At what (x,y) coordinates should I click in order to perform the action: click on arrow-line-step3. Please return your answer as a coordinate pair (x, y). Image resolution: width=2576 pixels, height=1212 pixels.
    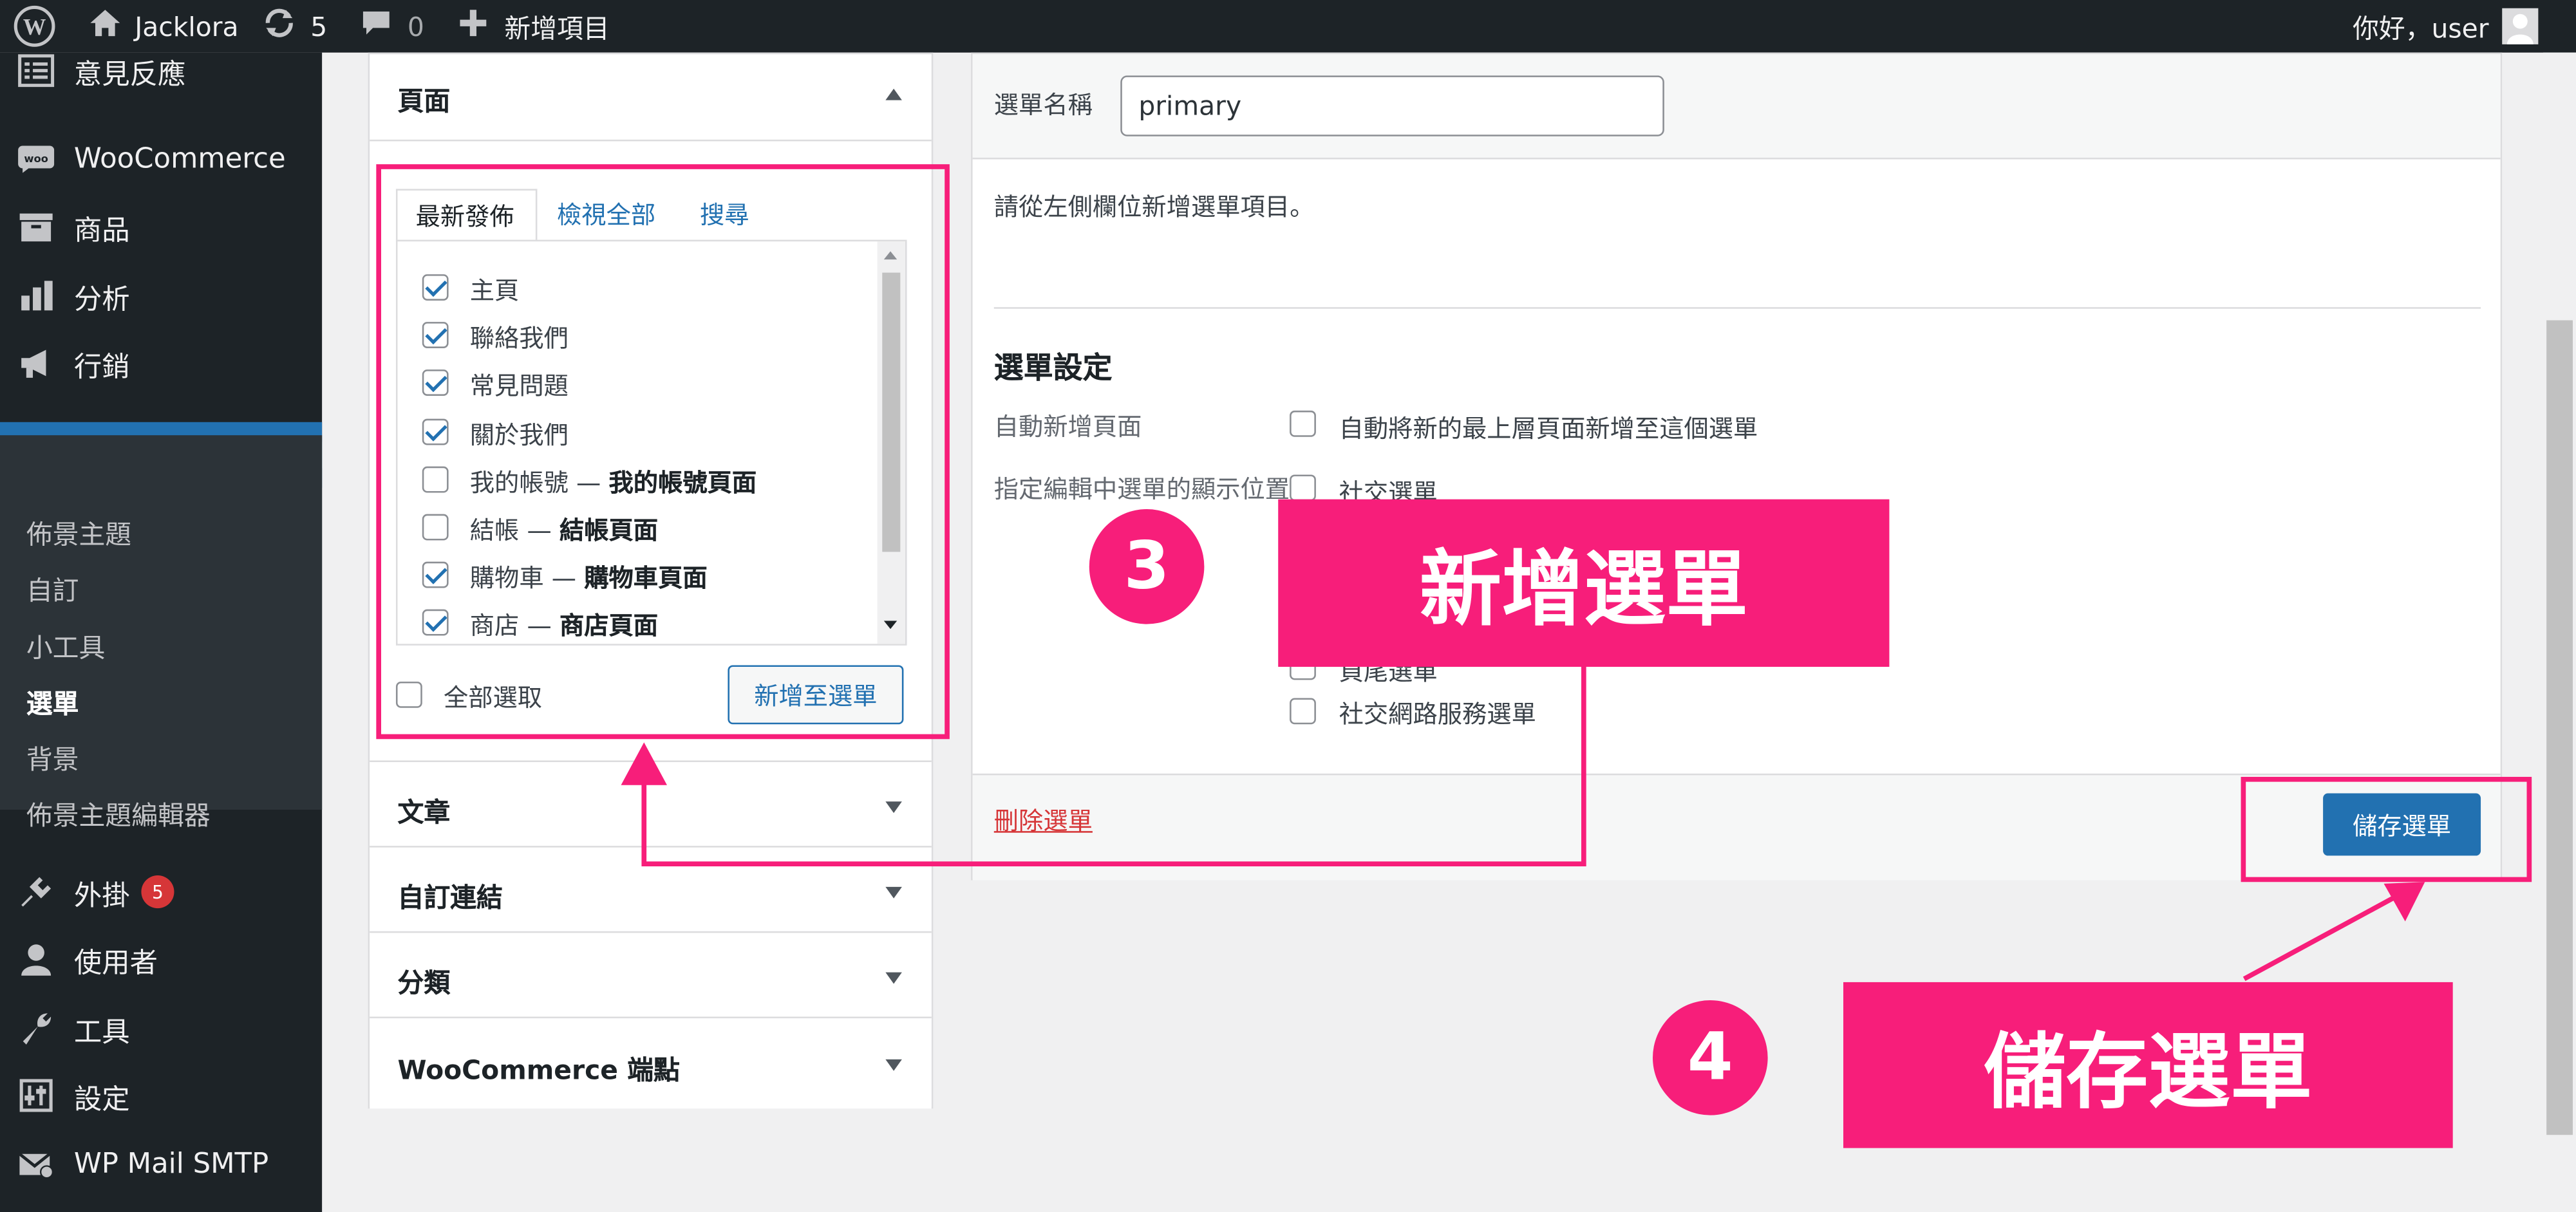
    Looking at the image, I should click on (1113, 766).